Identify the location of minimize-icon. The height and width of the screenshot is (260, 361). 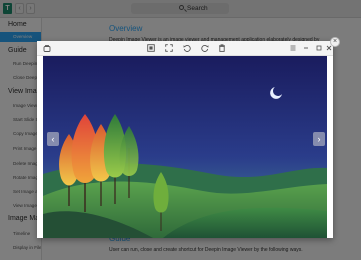
(306, 48).